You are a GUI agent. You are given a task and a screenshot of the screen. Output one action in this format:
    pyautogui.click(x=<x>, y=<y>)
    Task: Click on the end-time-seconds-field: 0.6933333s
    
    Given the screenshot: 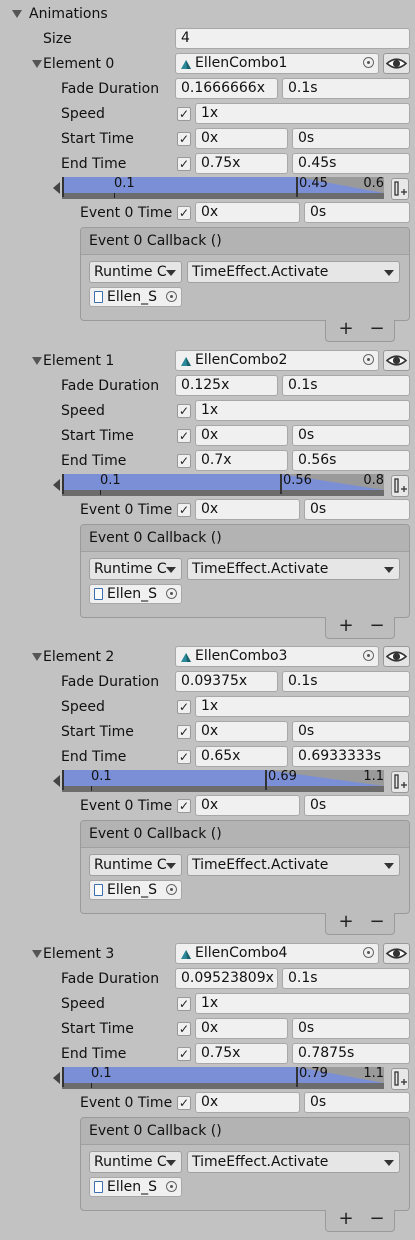 What is the action you would take?
    pyautogui.click(x=351, y=756)
    